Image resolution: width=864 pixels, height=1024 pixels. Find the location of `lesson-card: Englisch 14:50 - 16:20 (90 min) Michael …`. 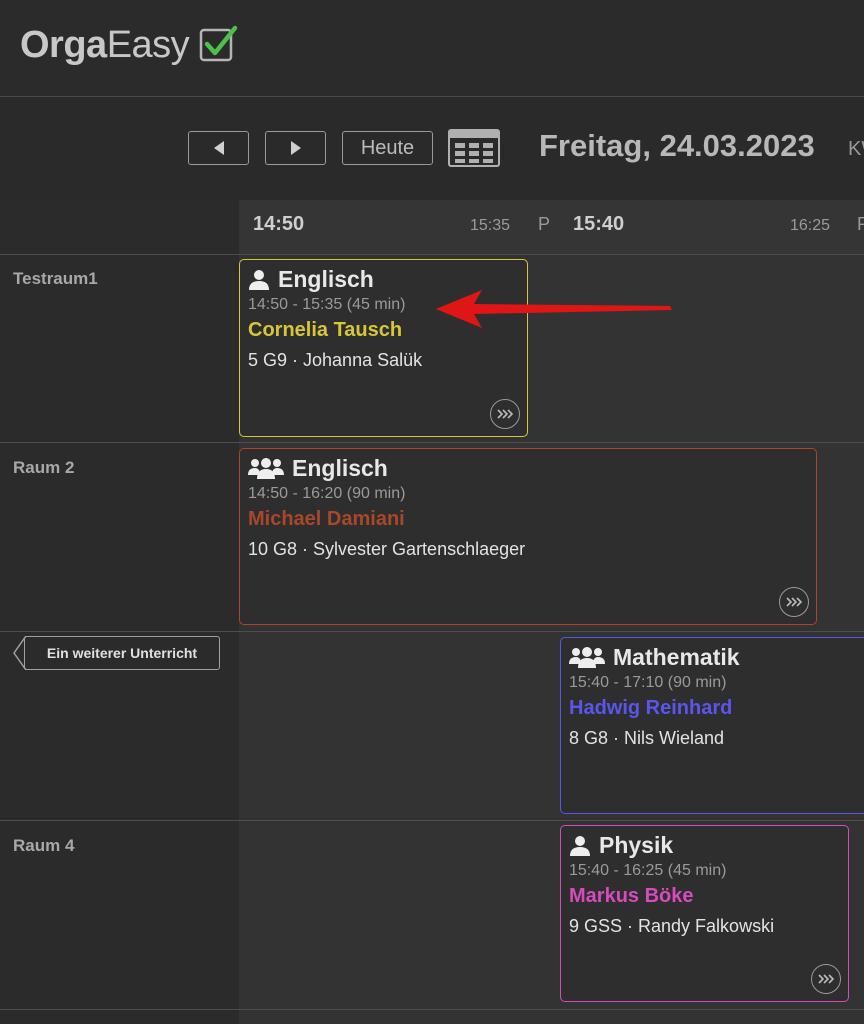

lesson-card: Englisch 14:50 - 16:20 (90 min) Michael … is located at coordinates (528, 536).